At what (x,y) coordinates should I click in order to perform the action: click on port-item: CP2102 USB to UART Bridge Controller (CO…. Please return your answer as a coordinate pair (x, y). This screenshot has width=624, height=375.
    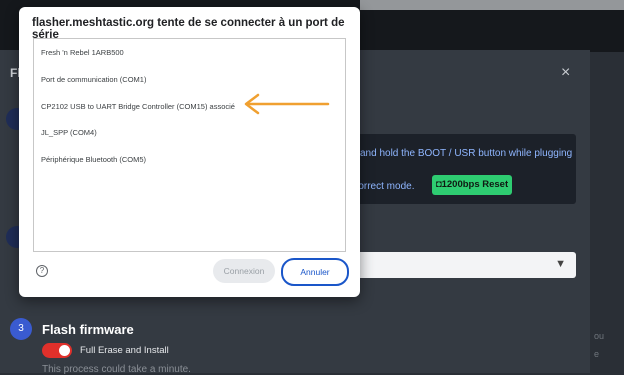
    Looking at the image, I should click on (138, 106).